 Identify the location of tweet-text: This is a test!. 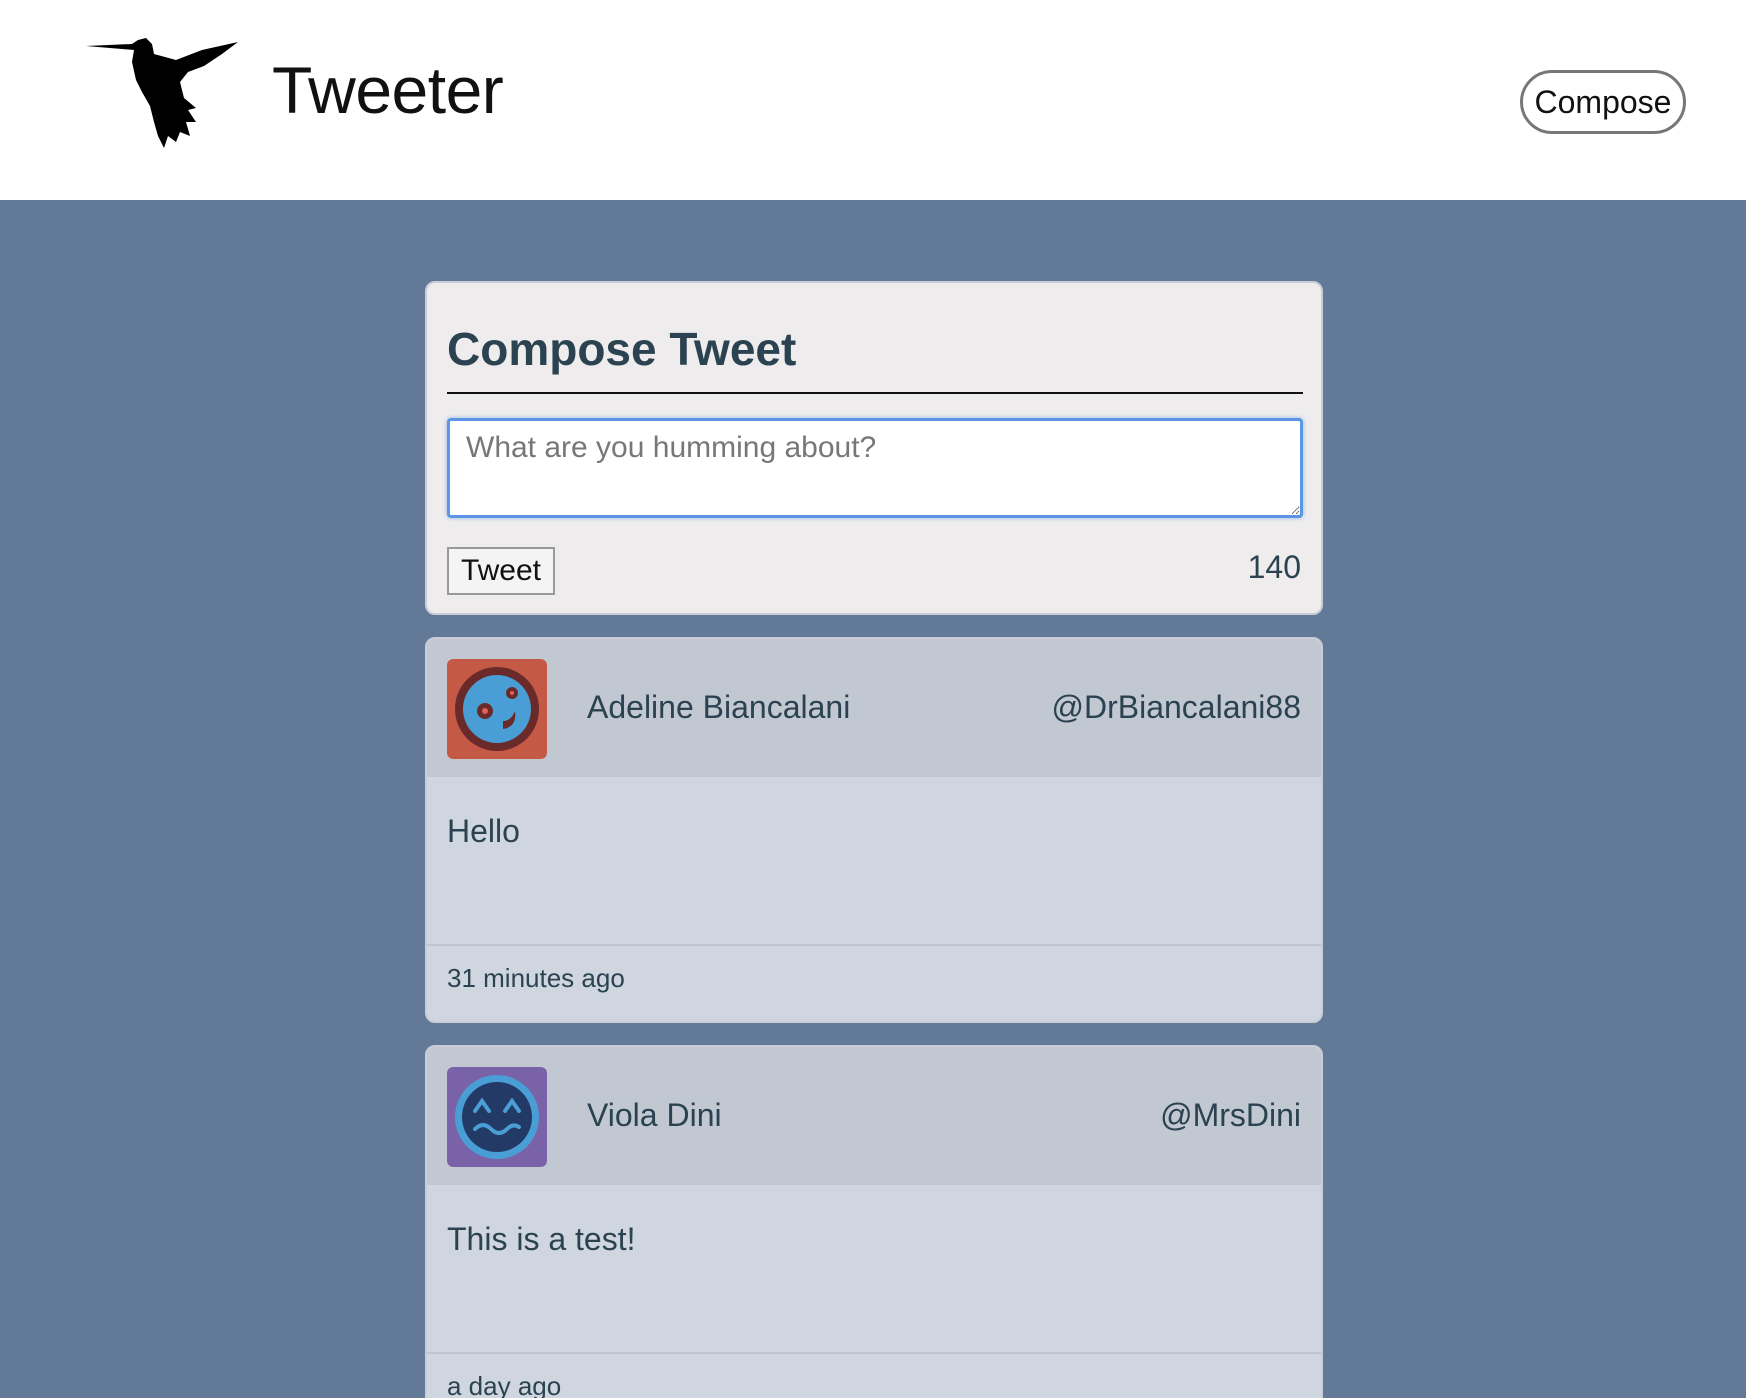
(541, 1239).